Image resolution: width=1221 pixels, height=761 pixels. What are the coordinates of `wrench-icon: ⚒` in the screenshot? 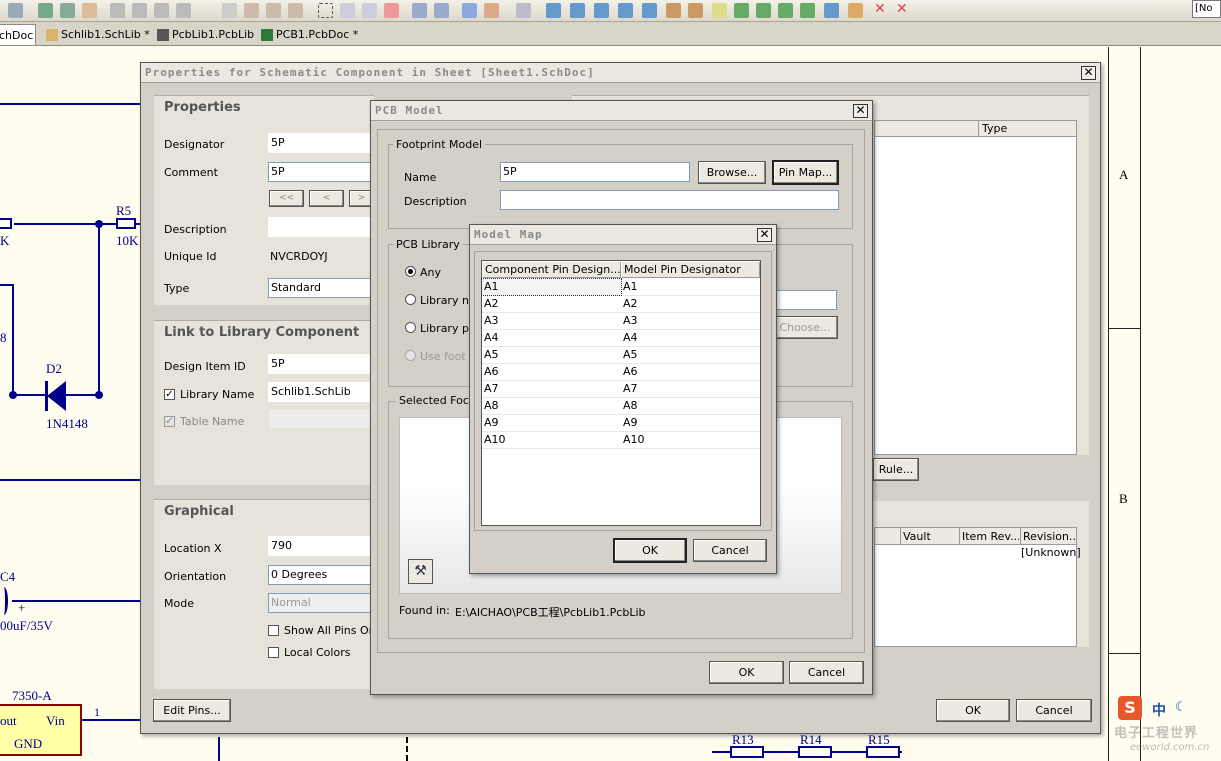 It's located at (420, 571).